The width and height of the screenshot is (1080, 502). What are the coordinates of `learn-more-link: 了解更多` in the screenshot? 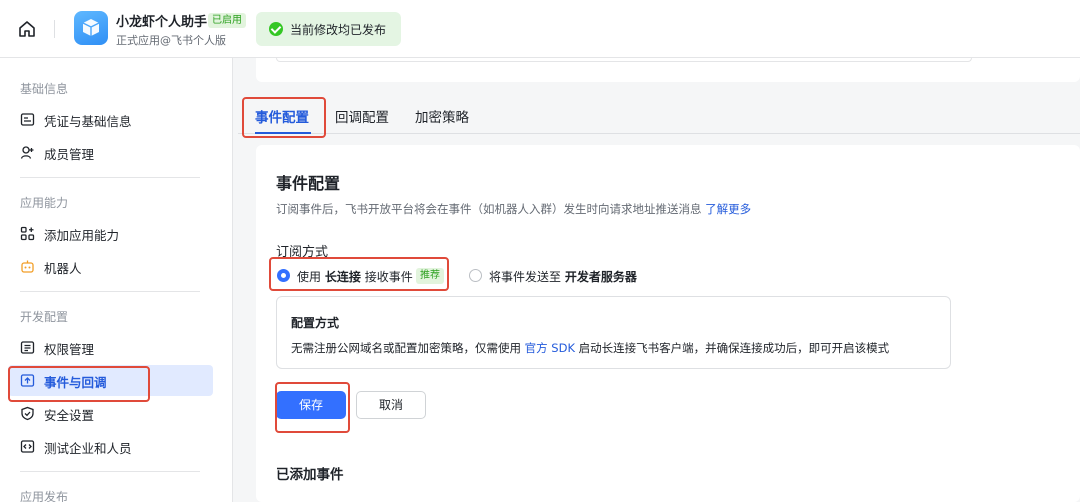 It's located at (728, 209).